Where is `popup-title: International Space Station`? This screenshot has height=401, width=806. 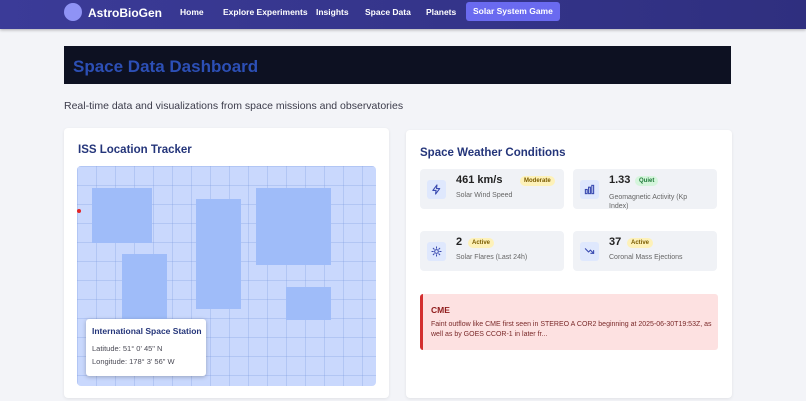
popup-title: International Space Station is located at coordinates (147, 331).